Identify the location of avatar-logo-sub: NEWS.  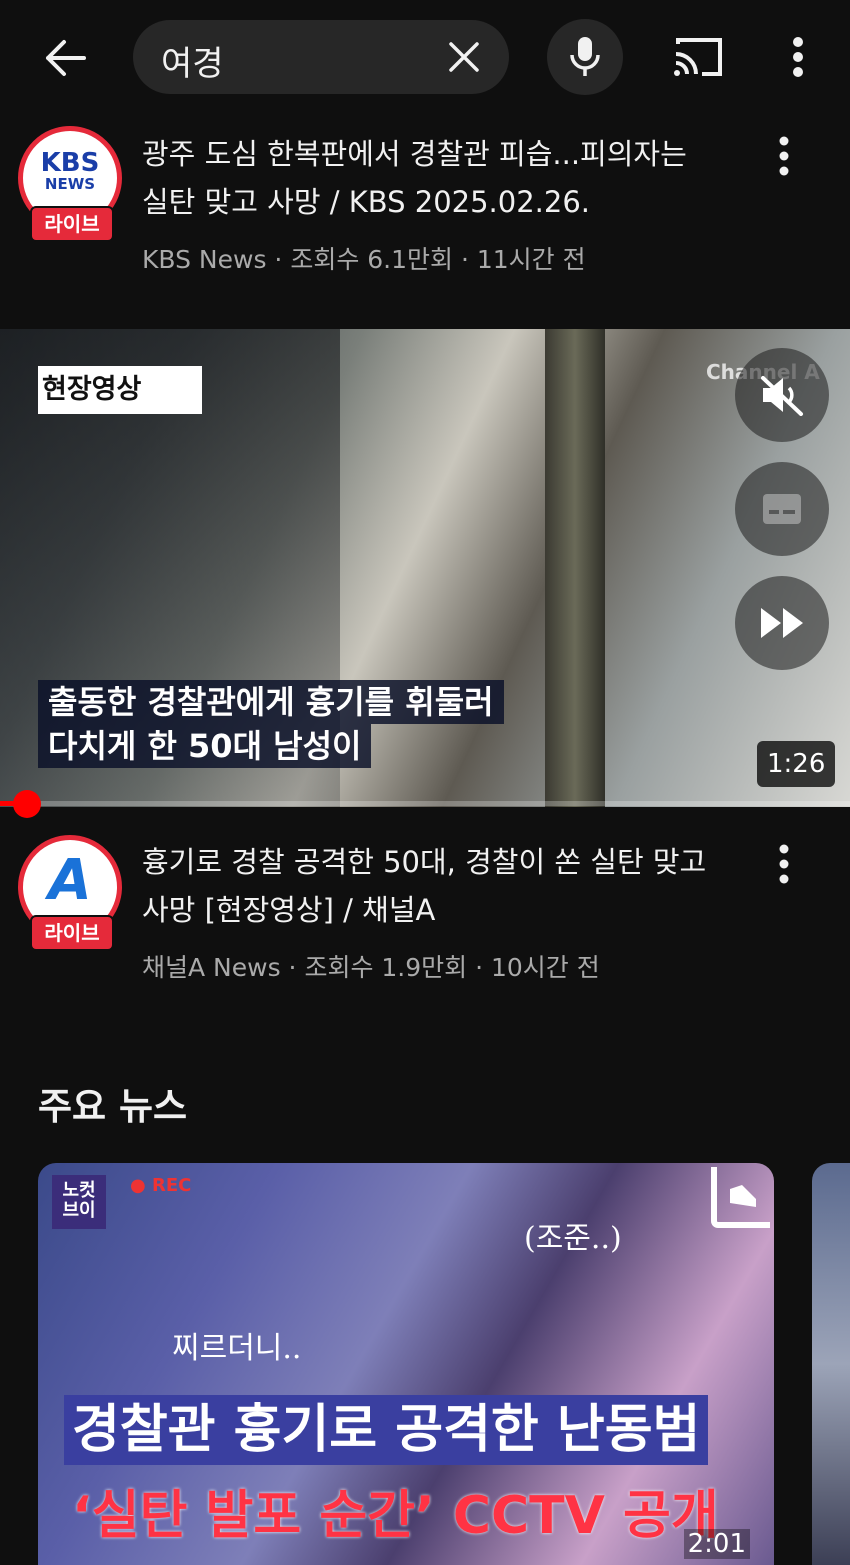
(70, 184).